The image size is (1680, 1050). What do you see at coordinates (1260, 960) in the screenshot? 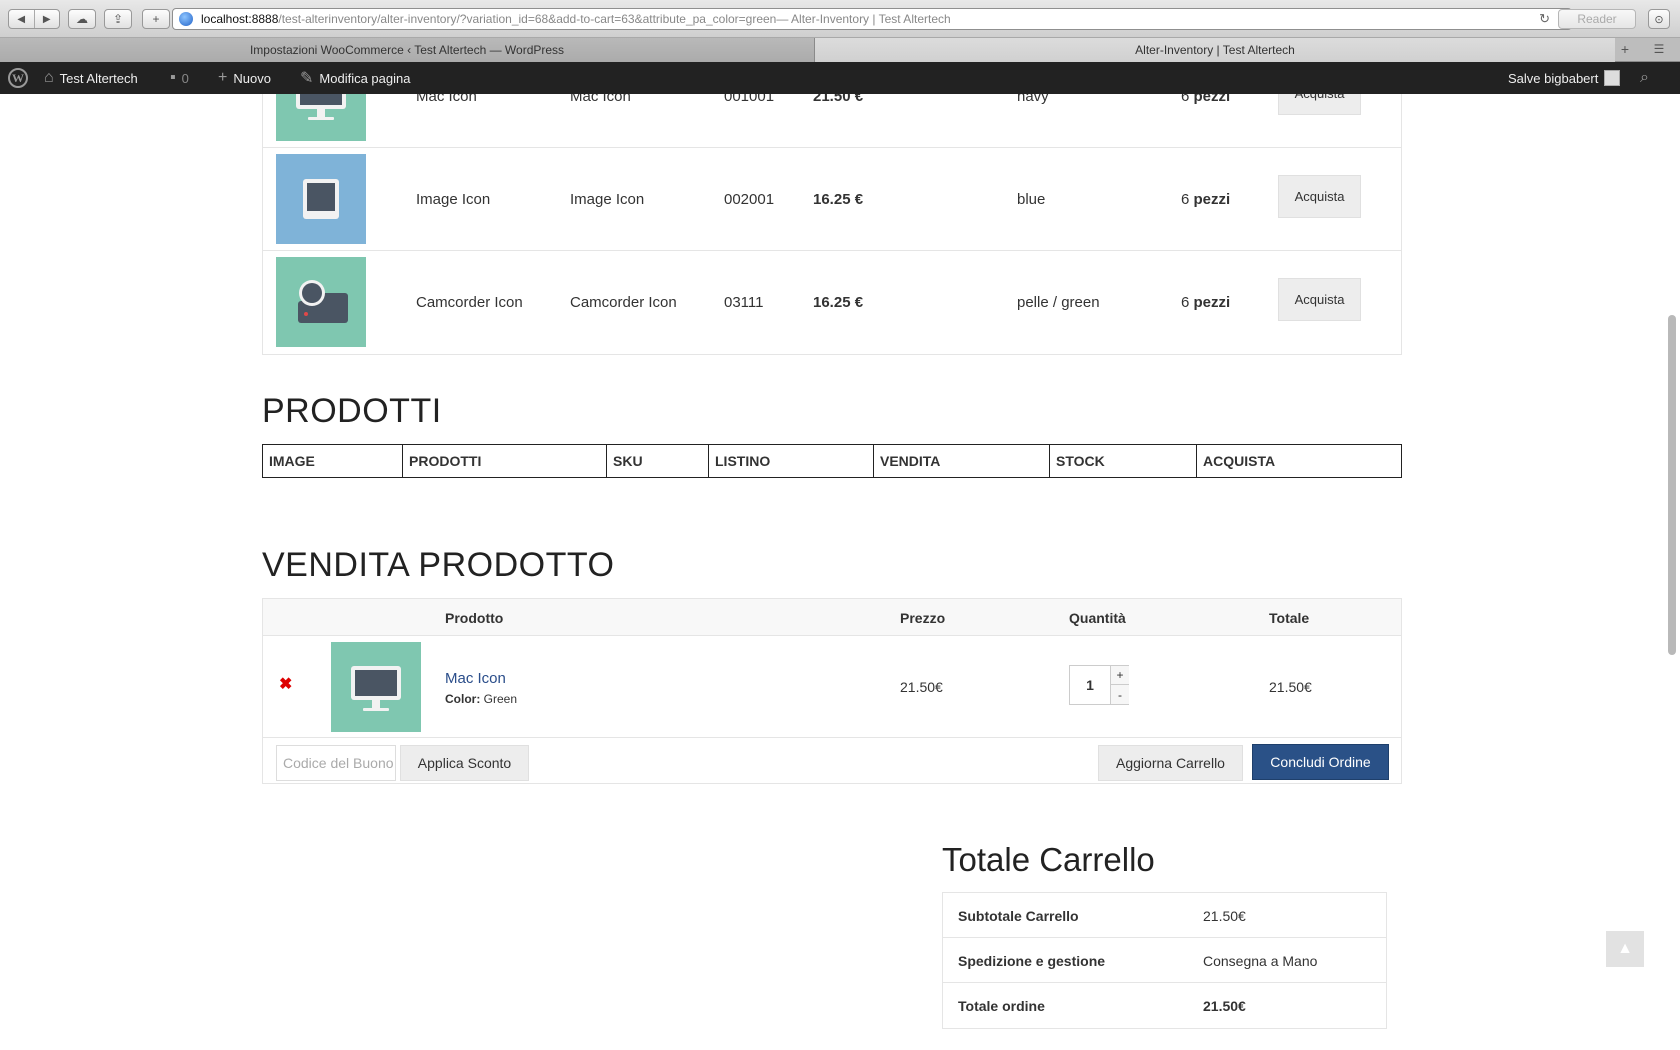
I see `totals-value: Consegna a Mano` at bounding box center [1260, 960].